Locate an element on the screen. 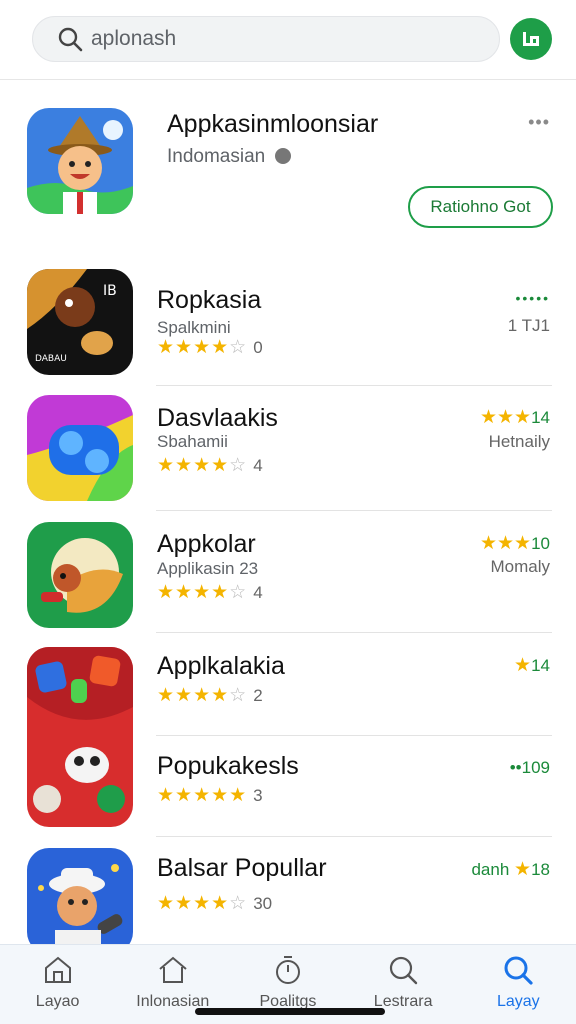  app-title: Applkalakia is located at coordinates (221, 666).